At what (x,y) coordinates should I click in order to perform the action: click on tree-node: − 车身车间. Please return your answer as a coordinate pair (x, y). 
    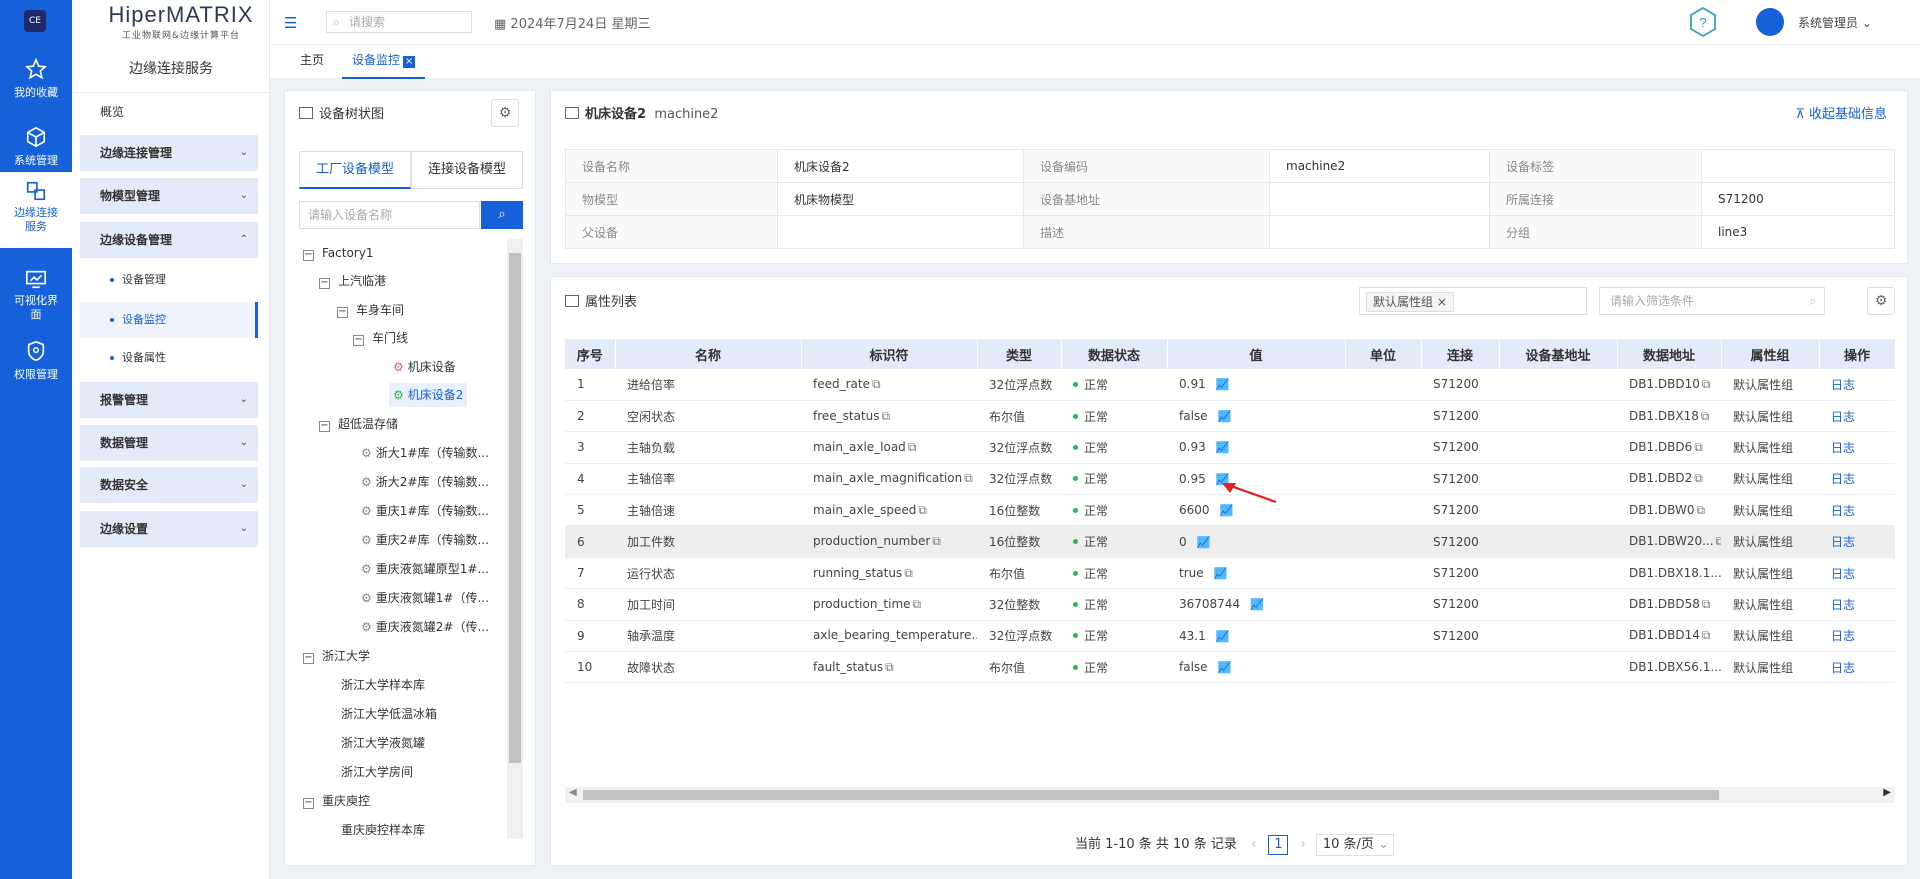
    Looking at the image, I should click on (370, 310).